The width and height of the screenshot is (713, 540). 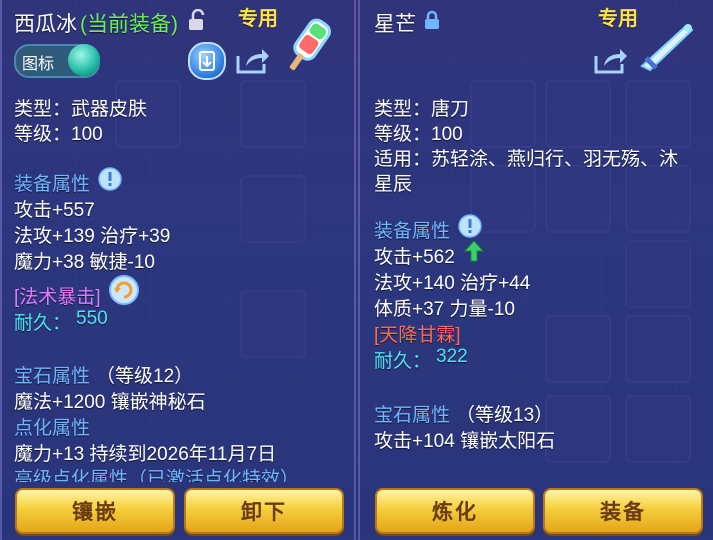 What do you see at coordinates (505, 415) in the screenshot?
I see `gem-level: （等级13）` at bounding box center [505, 415].